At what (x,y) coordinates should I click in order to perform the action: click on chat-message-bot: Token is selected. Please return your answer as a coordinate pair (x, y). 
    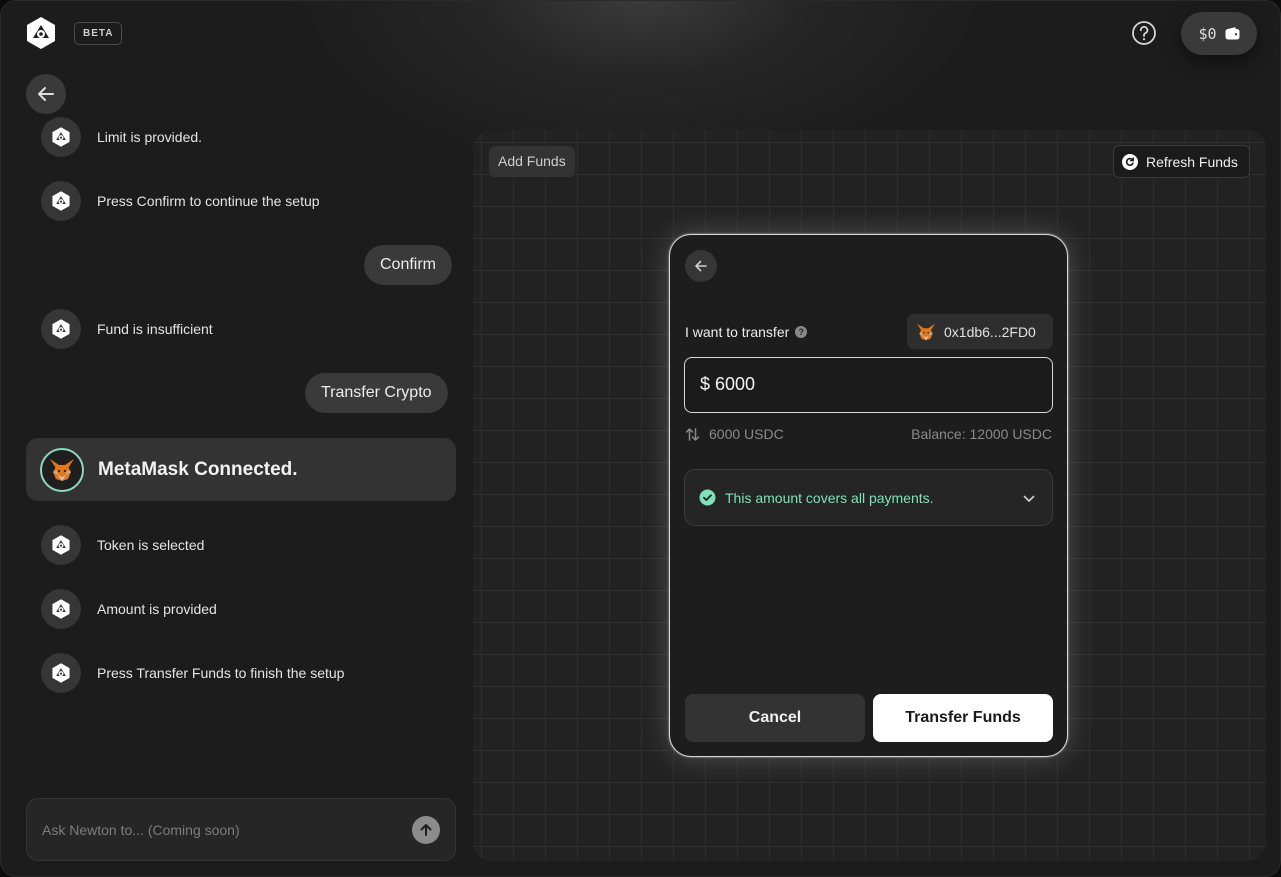
    Looking at the image, I should click on (122, 545).